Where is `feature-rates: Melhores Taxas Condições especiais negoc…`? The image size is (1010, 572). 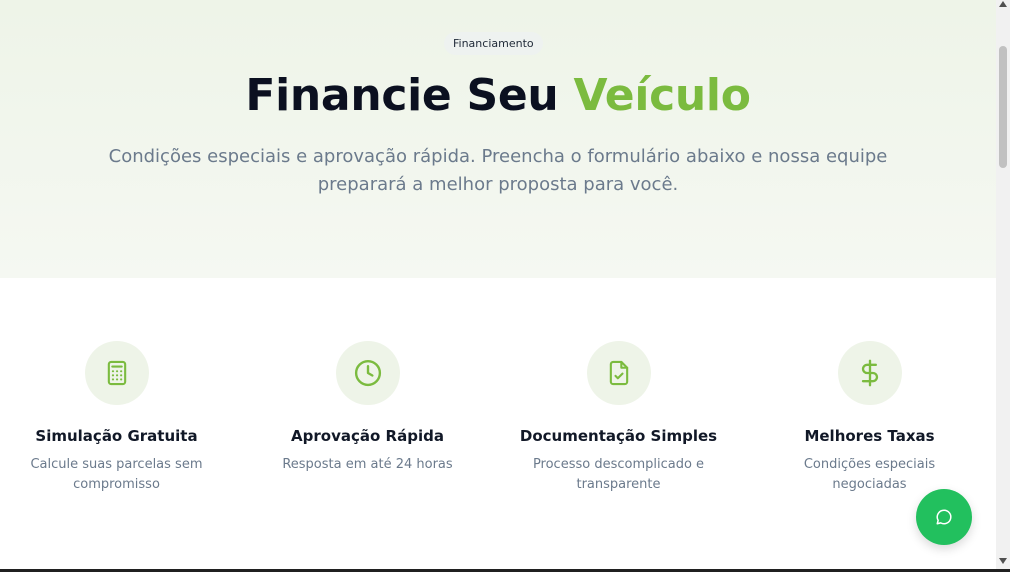
feature-rates: Melhores Taxas Condições especiais negoc… is located at coordinates (869, 418).